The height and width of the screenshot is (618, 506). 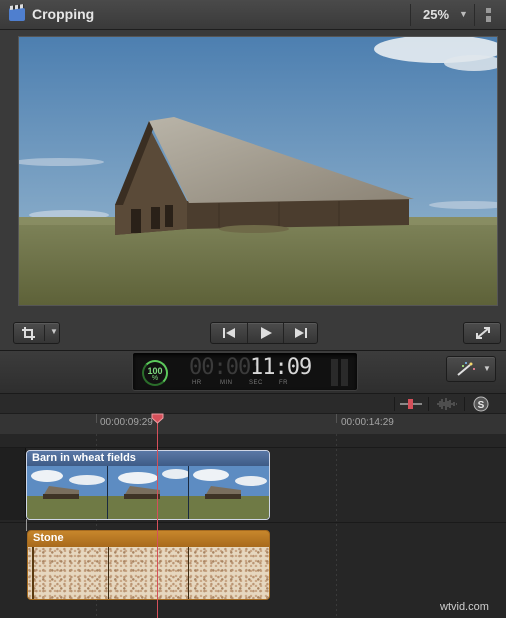 I want to click on video-clip: Barn in wheat fields, so click(x=148, y=485).